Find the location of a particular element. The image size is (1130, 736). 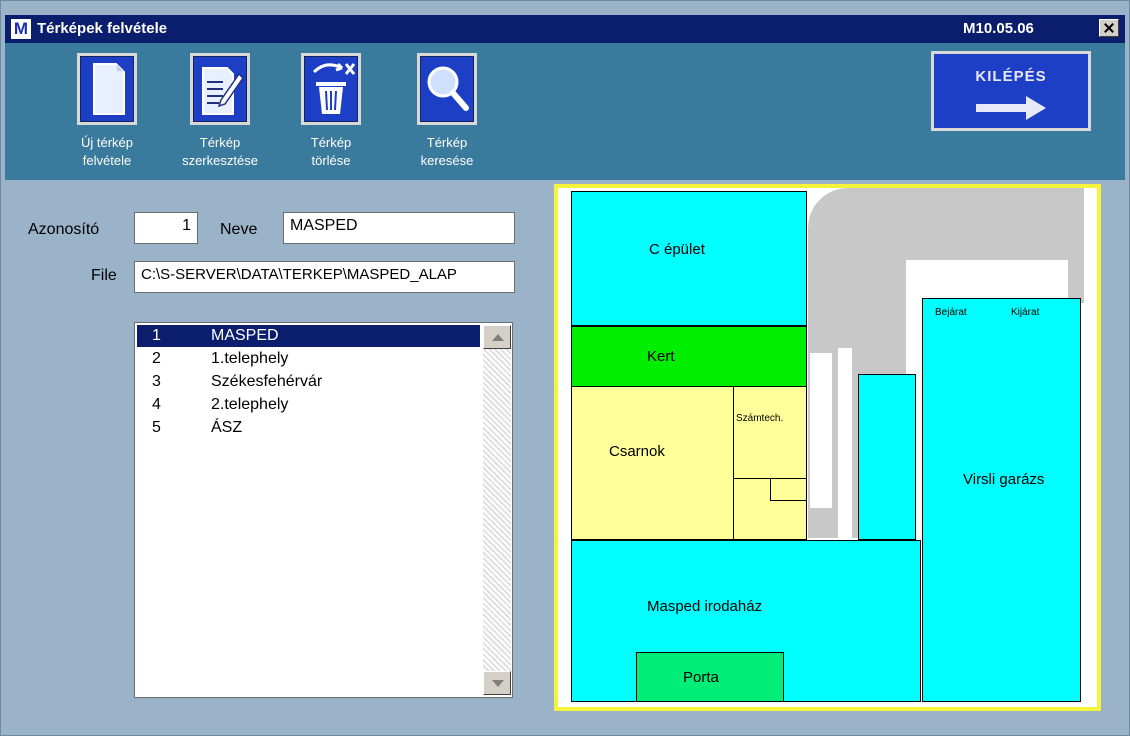

building-csarnok: Csarnok is located at coordinates (653, 463).